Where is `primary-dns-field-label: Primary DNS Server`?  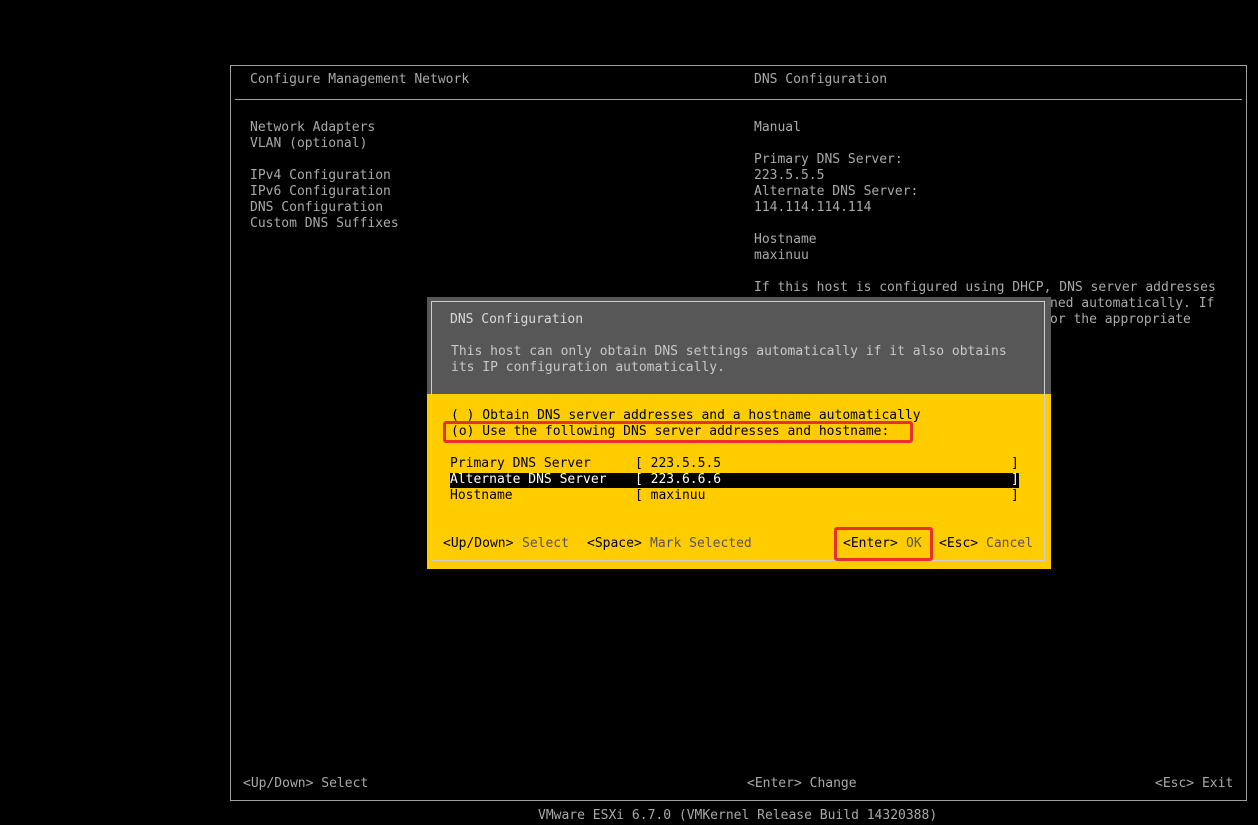
primary-dns-field-label: Primary DNS Server is located at coordinates (520, 463).